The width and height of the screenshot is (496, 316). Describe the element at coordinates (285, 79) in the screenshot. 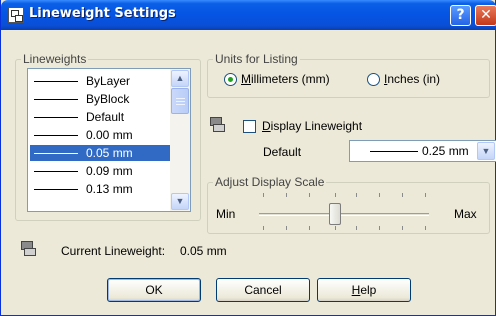

I see `millimeters-label: Millimeters (mm)` at that location.